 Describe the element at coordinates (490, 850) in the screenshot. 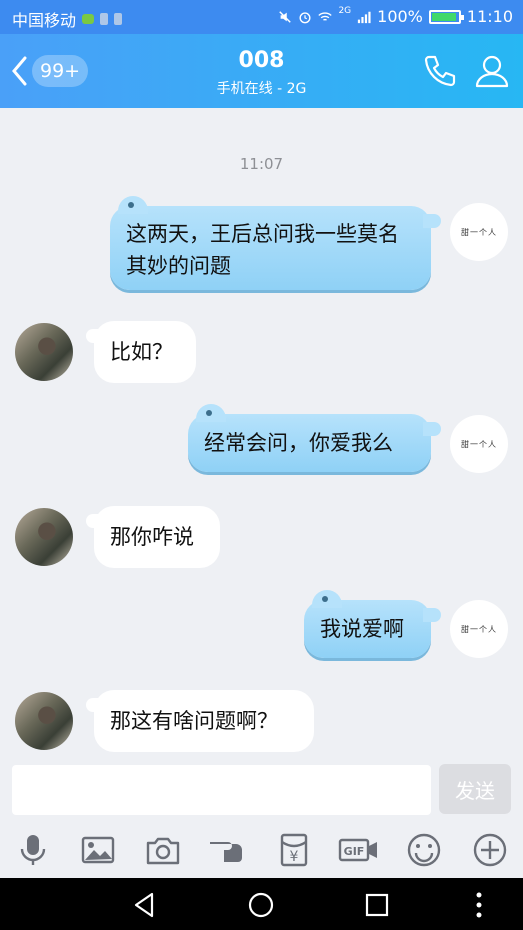

I see `plus-icon` at that location.